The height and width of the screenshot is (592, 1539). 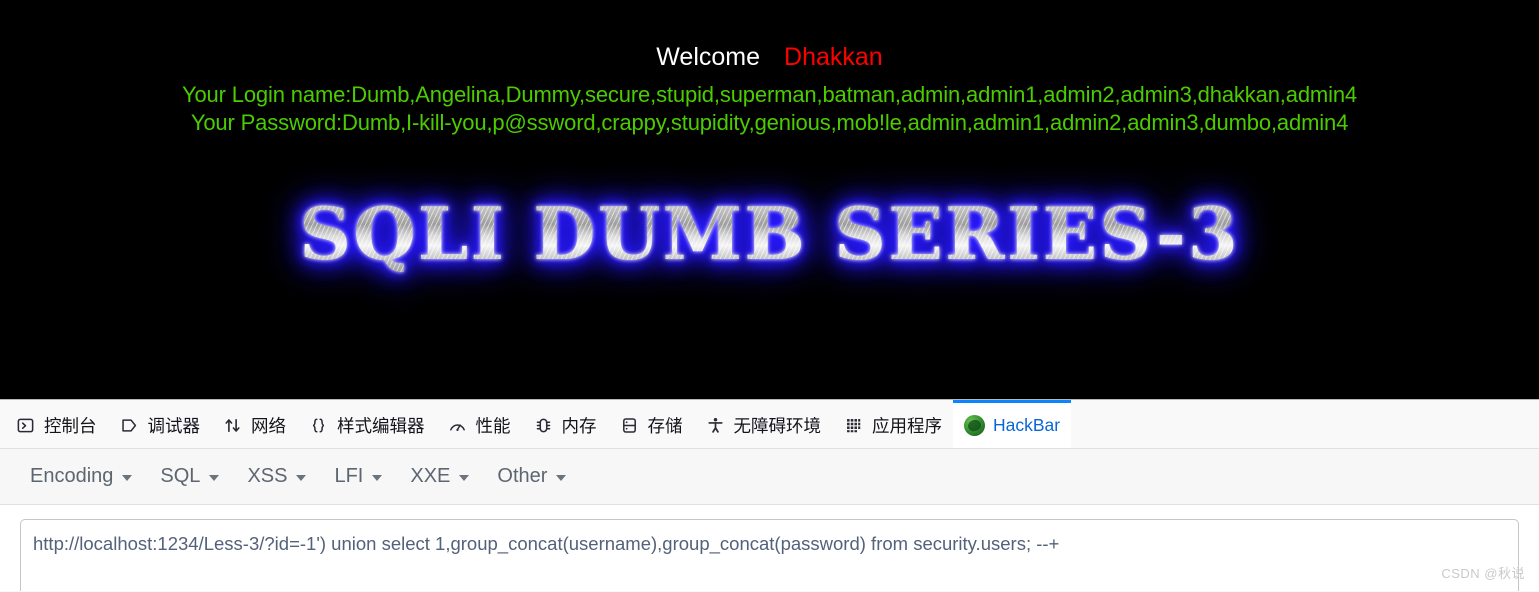 I want to click on tab-hackbar: HackBar, so click(x=1012, y=424).